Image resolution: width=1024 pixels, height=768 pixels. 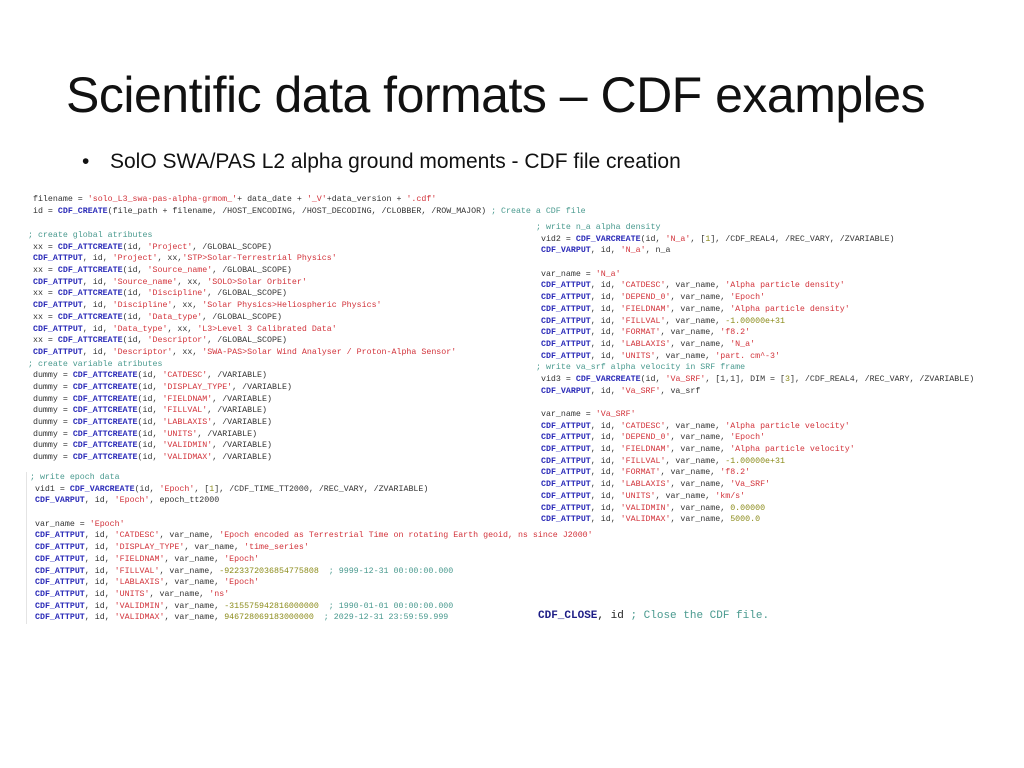 What do you see at coordinates (145, 282) in the screenshot?
I see `code-string: 'Source_name'` at bounding box center [145, 282].